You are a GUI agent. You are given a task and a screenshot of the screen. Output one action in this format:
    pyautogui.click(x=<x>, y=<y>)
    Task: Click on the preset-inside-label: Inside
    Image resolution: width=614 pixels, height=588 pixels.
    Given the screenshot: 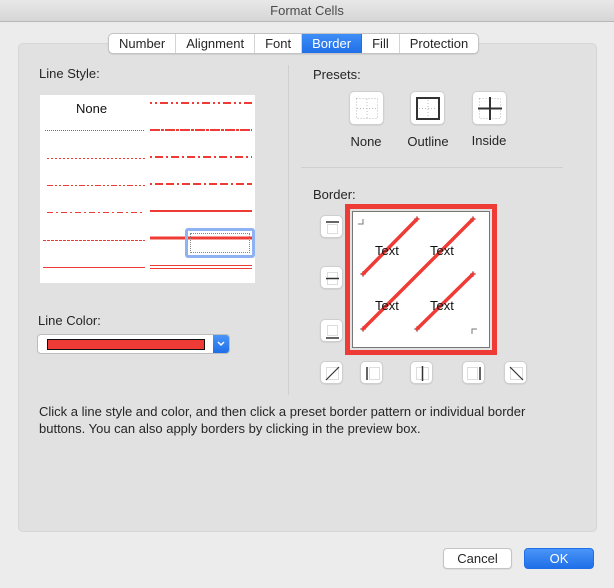 What is the action you would take?
    pyautogui.click(x=489, y=140)
    